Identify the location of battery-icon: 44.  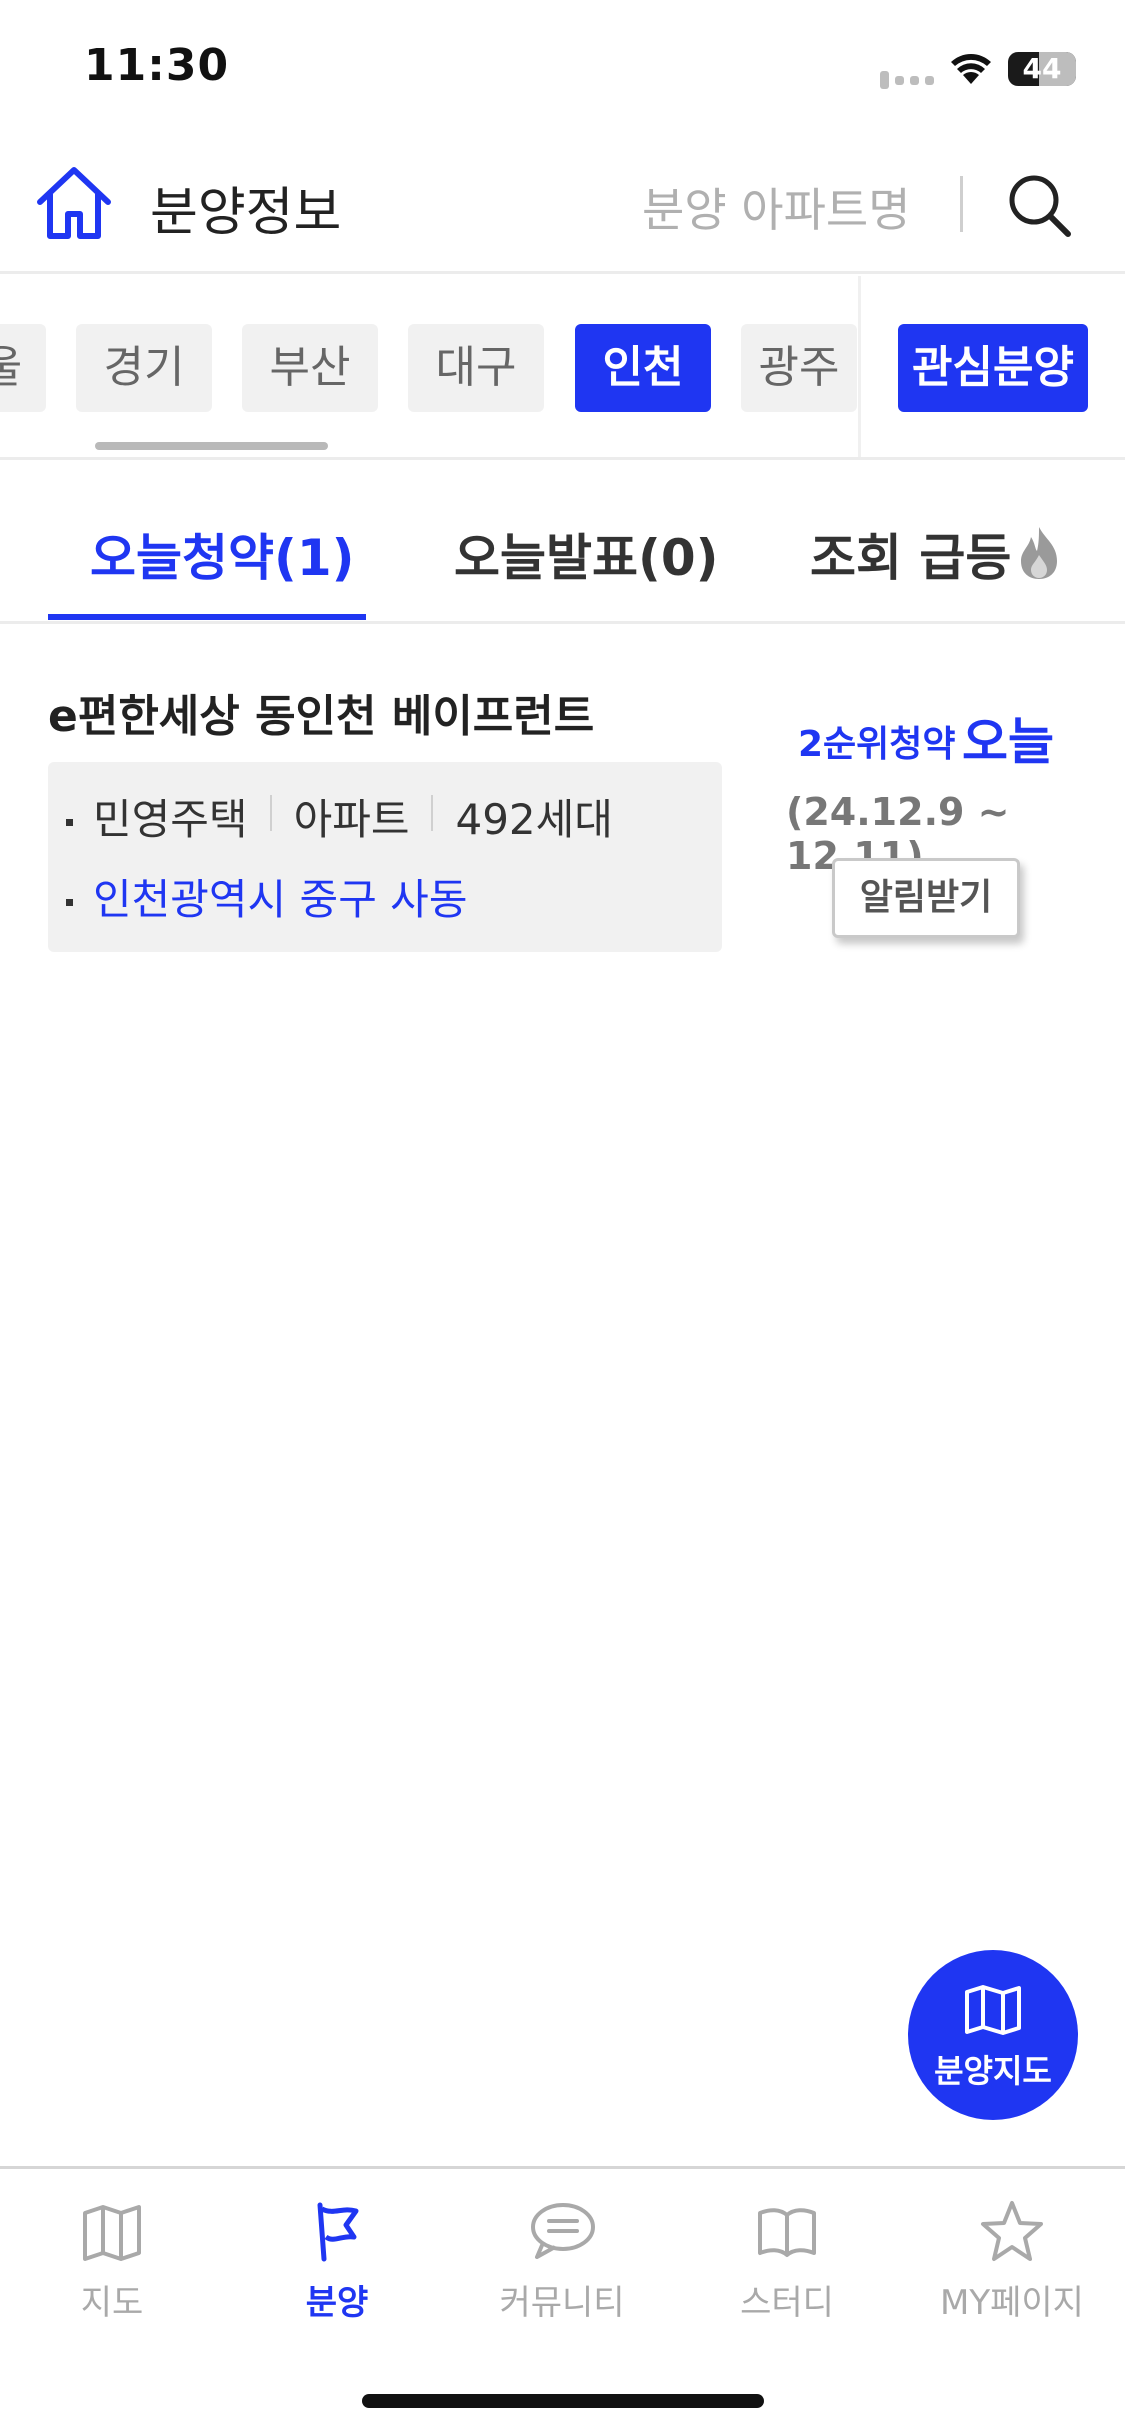
(1042, 69).